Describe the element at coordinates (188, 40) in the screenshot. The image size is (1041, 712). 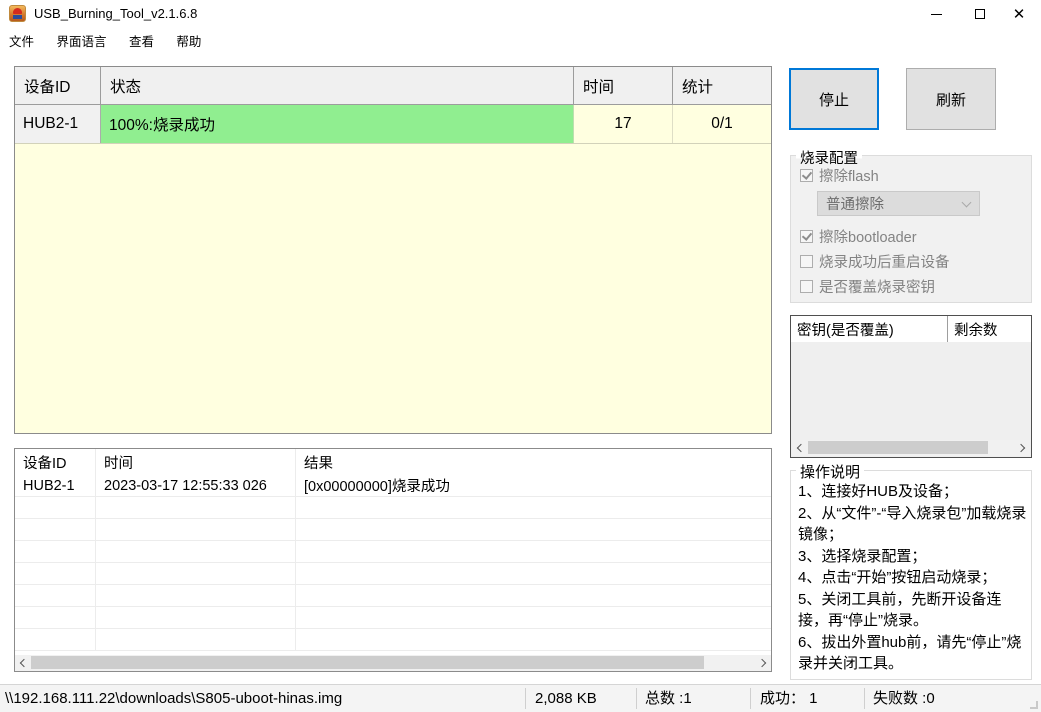
I see `menu-help: 帮助` at that location.